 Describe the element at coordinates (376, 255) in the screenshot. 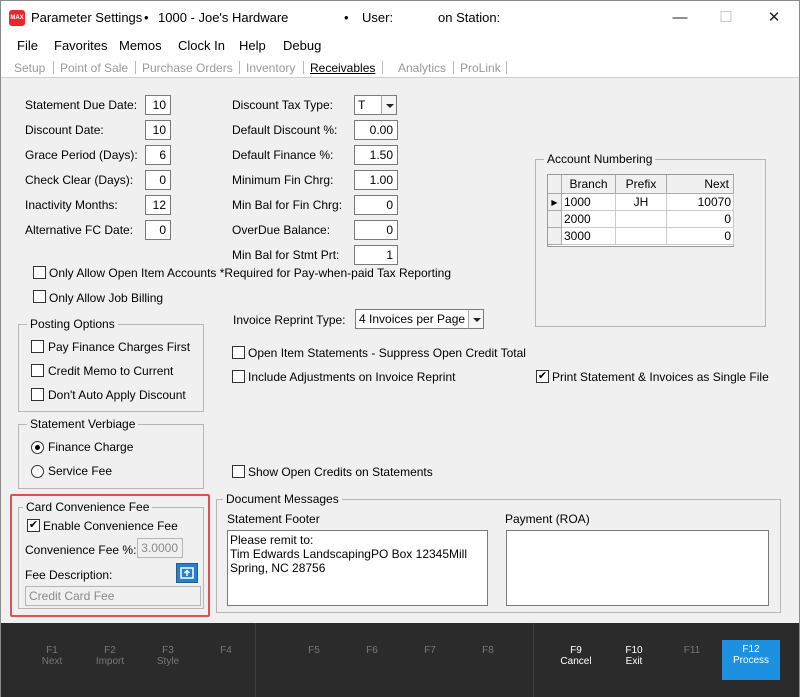

I see `min-bal-stmt-prt-input: 1` at that location.